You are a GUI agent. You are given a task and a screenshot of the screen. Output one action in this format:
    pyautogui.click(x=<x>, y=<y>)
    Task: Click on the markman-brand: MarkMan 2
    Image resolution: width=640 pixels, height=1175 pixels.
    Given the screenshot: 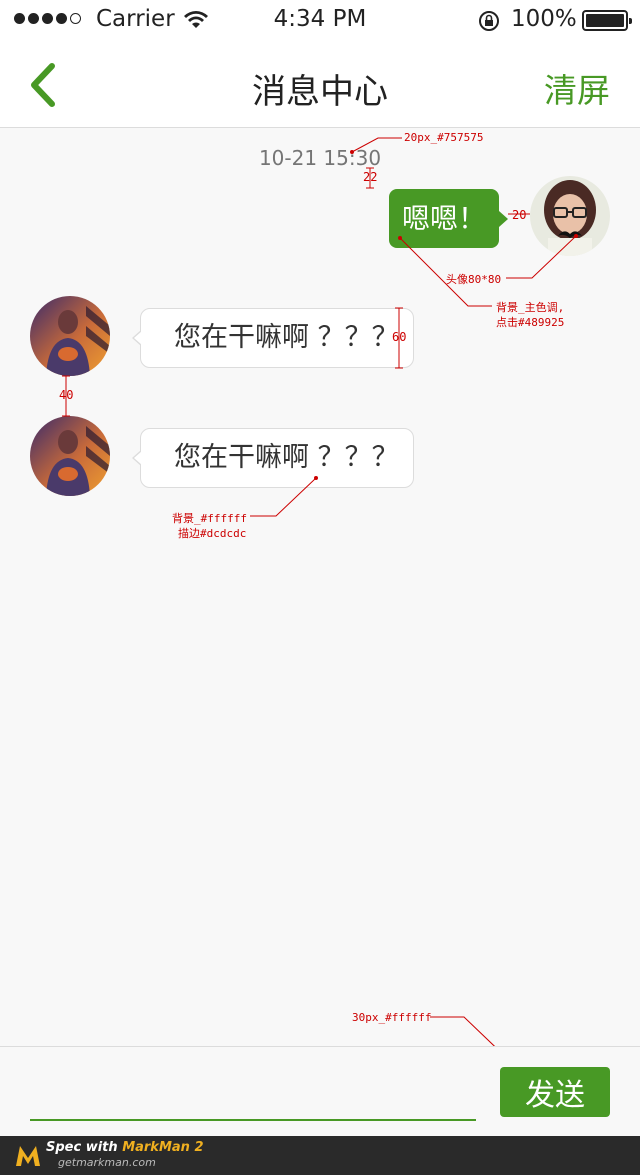 What is the action you would take?
    pyautogui.click(x=163, y=1147)
    